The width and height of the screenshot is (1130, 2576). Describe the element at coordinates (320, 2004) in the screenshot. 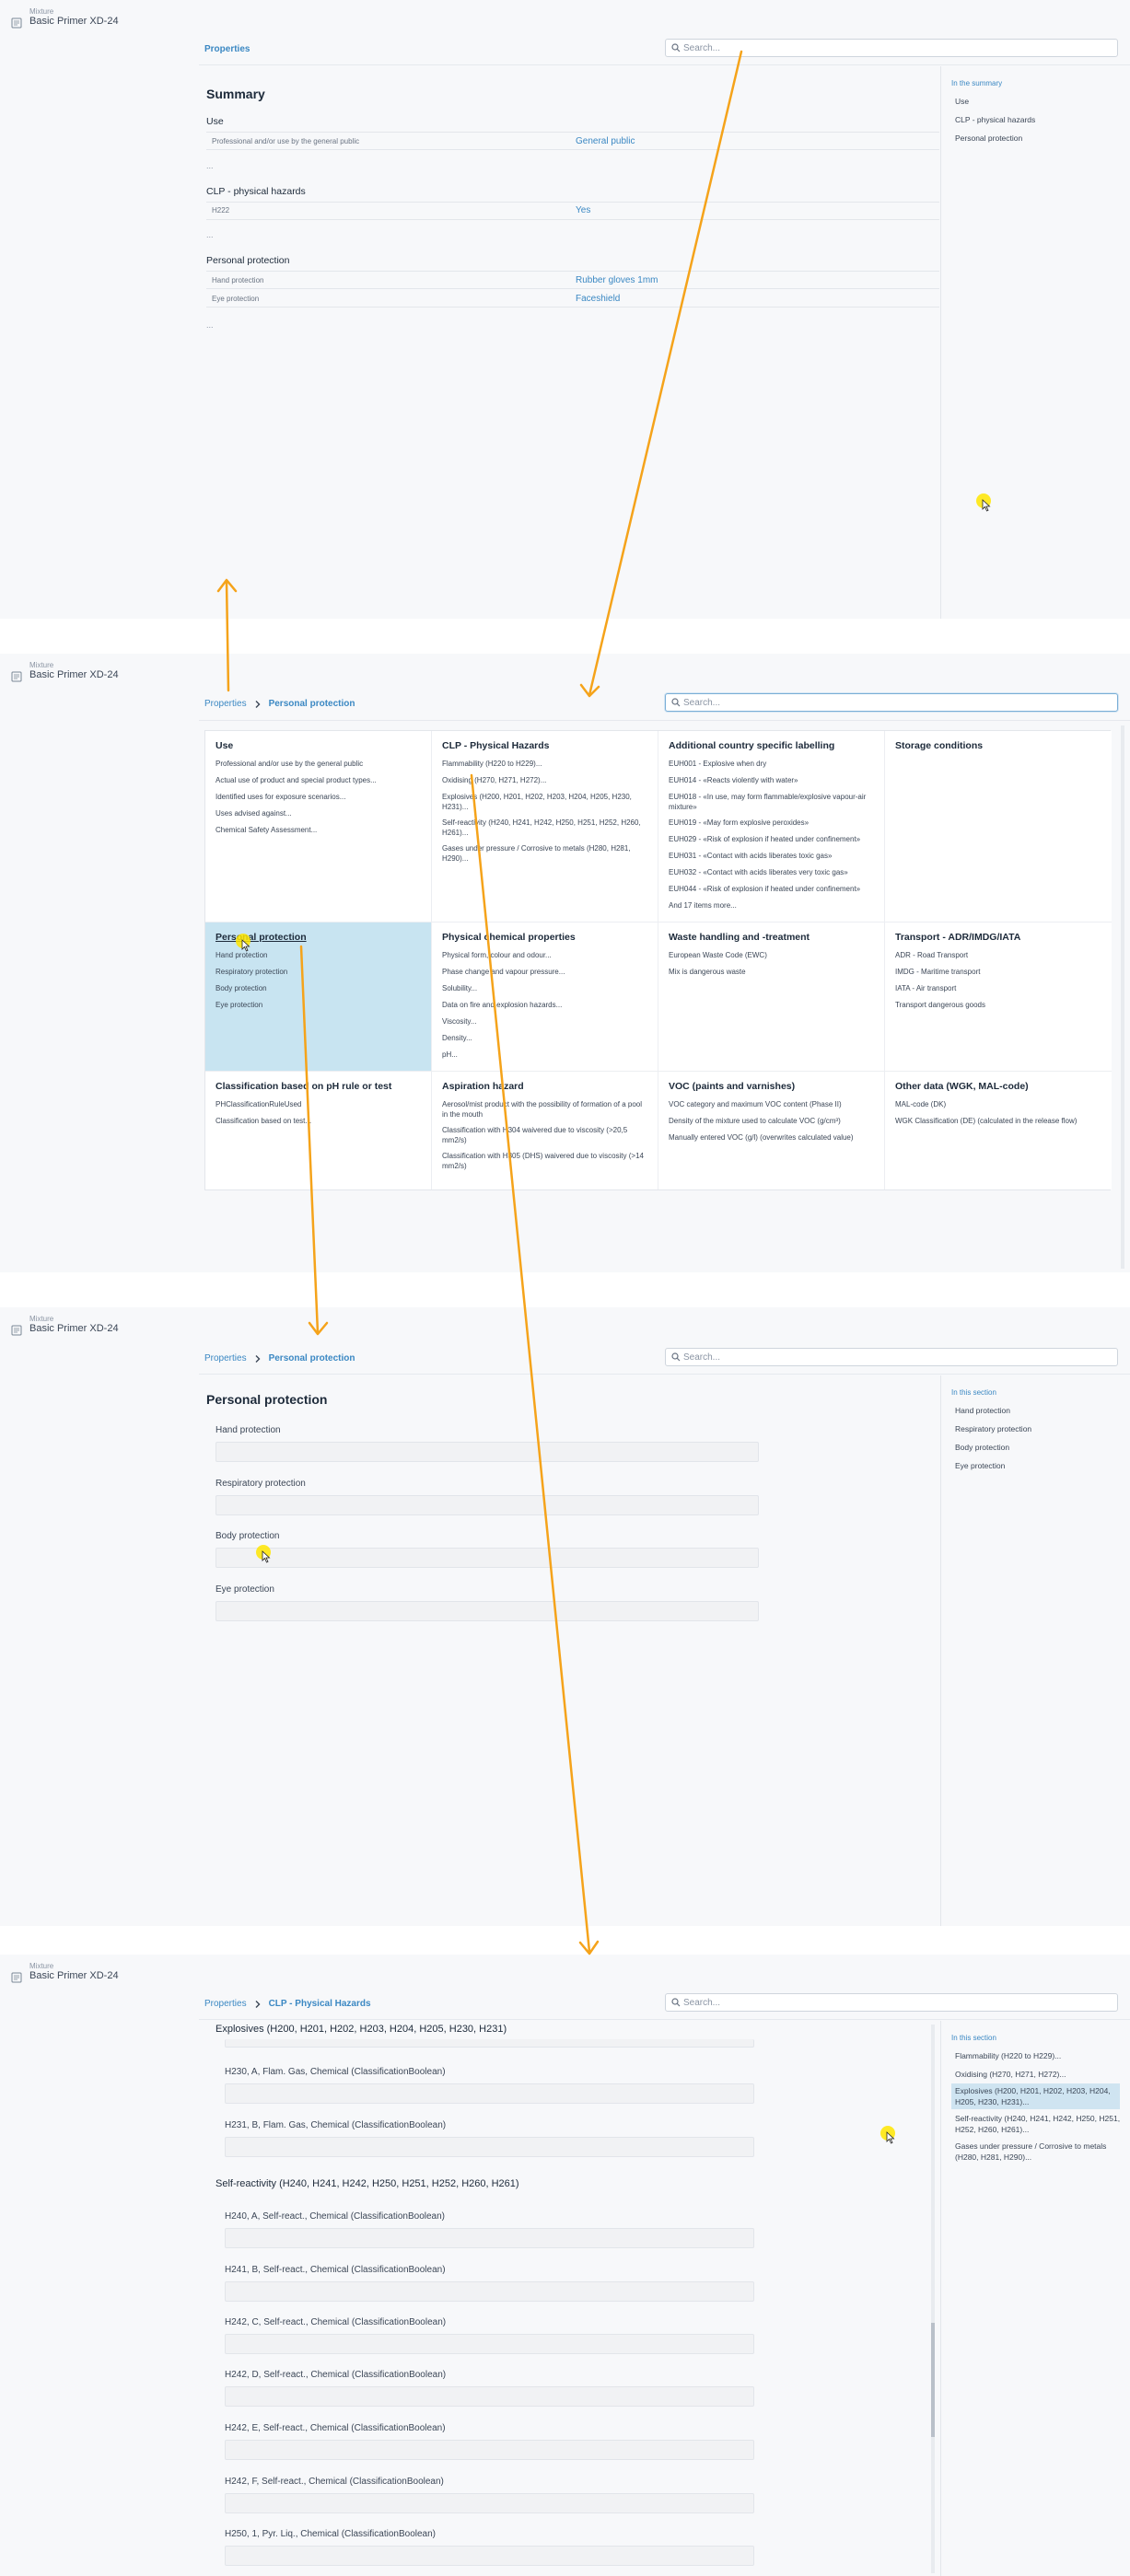

I see `breadcrumb-current: CLP - Physical Hazards` at that location.